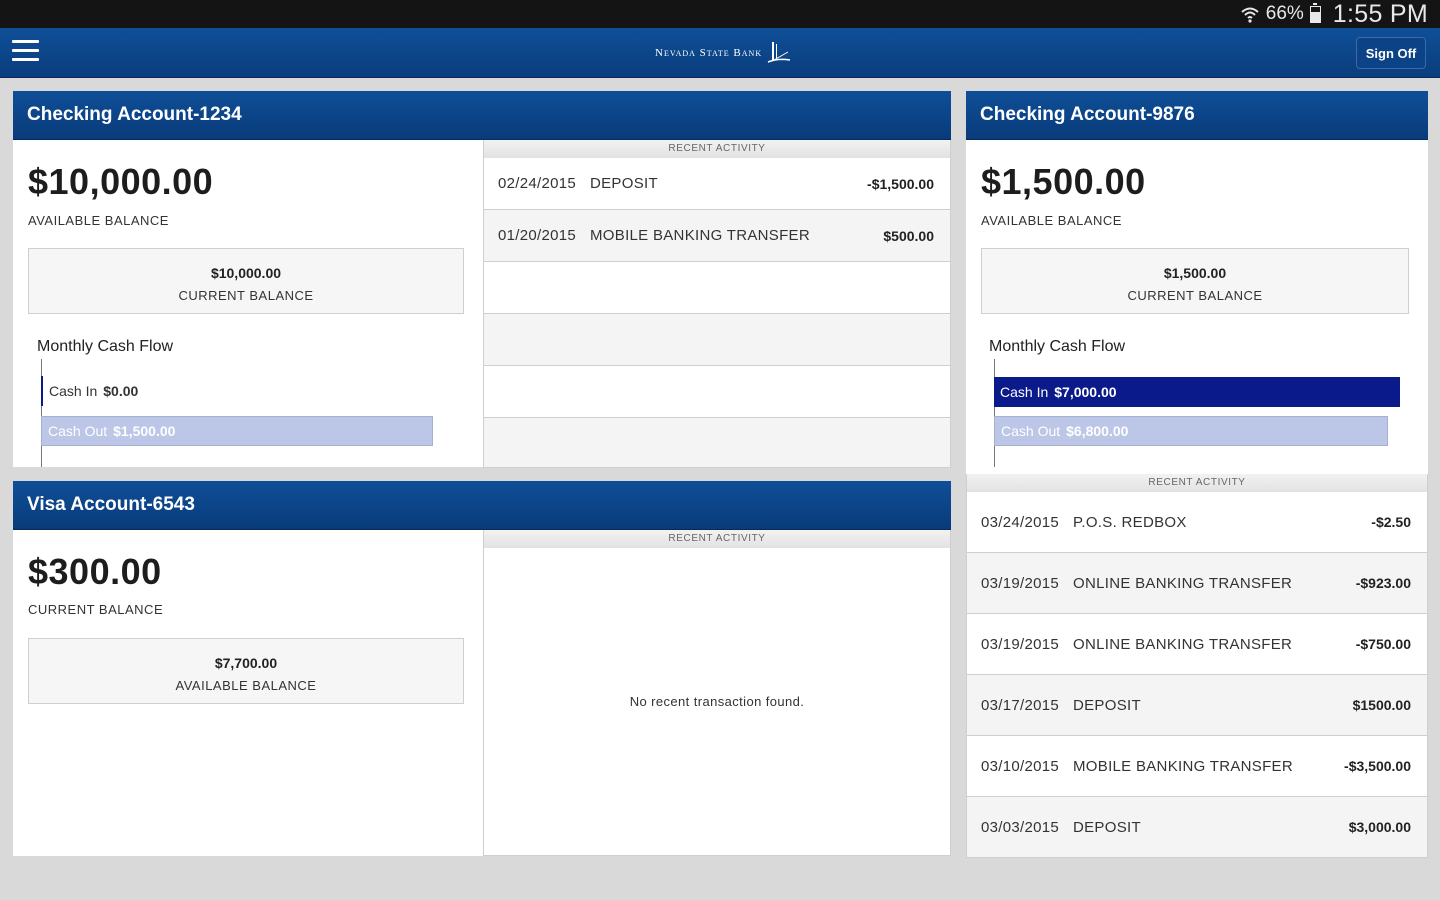 This screenshot has width=1440, height=900. I want to click on txn-amount: -$2.50, so click(1391, 522).